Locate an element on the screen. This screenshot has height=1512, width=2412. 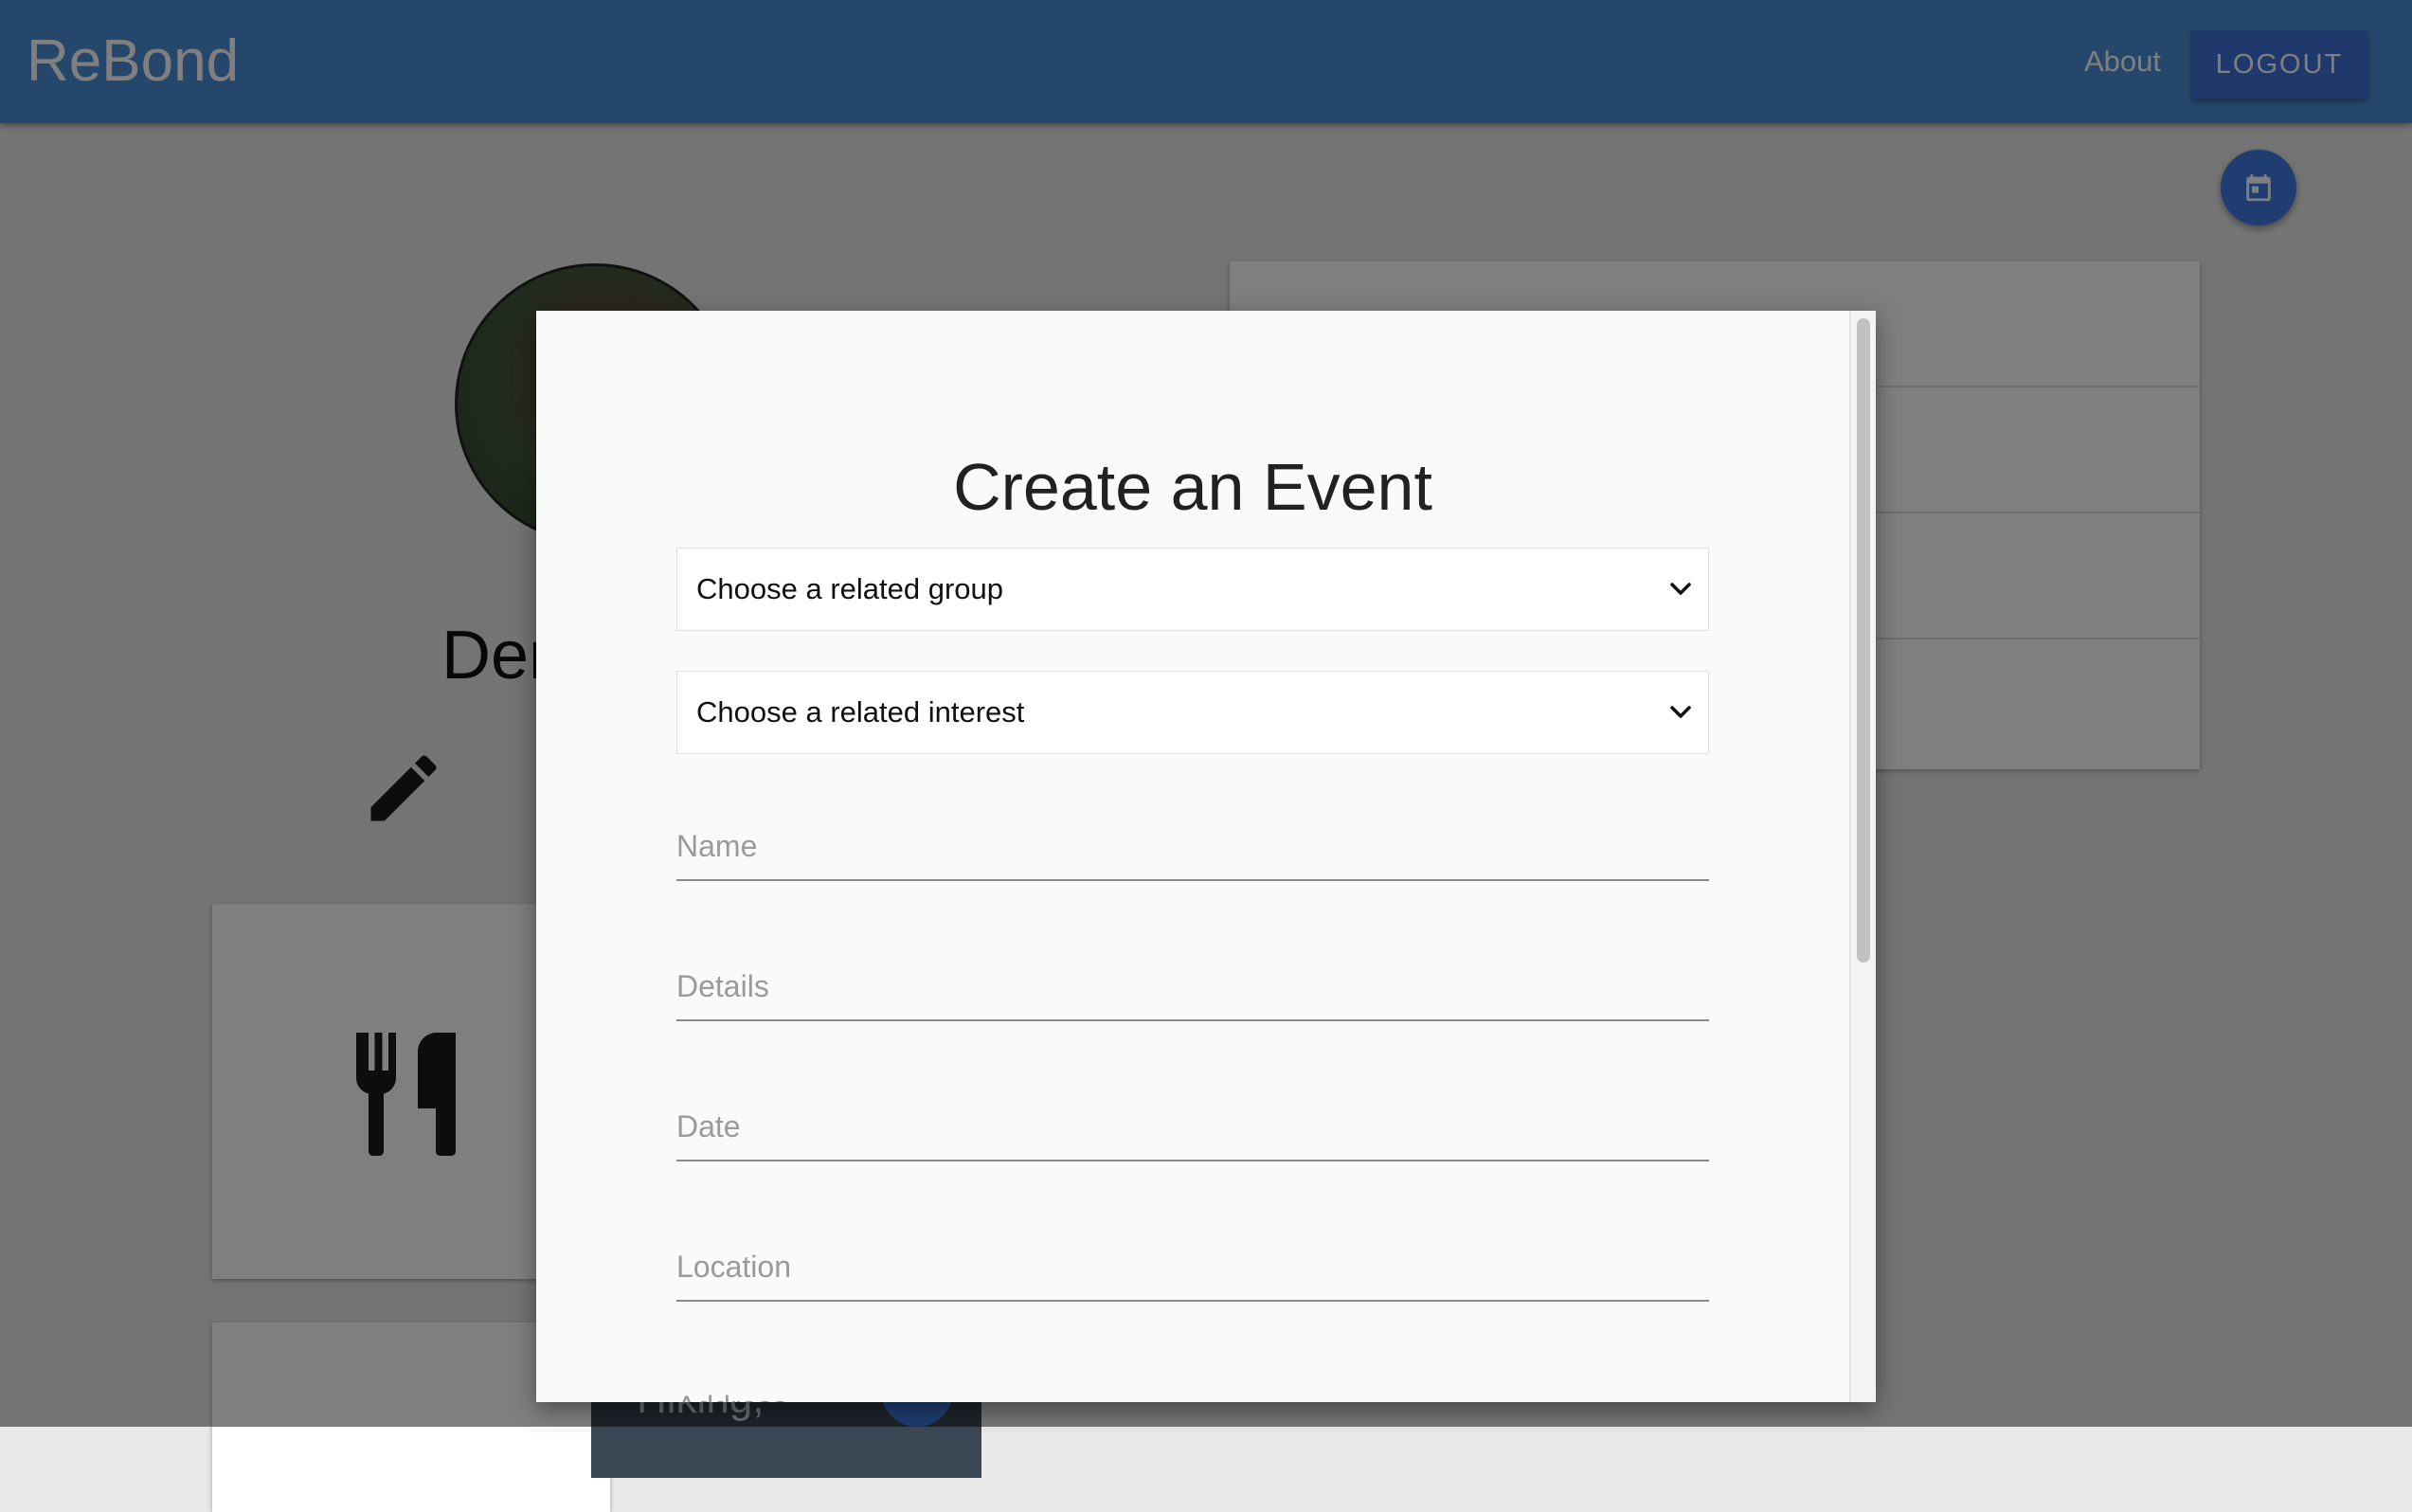
interest-select-value: Choose a related interest is located at coordinates (860, 712).